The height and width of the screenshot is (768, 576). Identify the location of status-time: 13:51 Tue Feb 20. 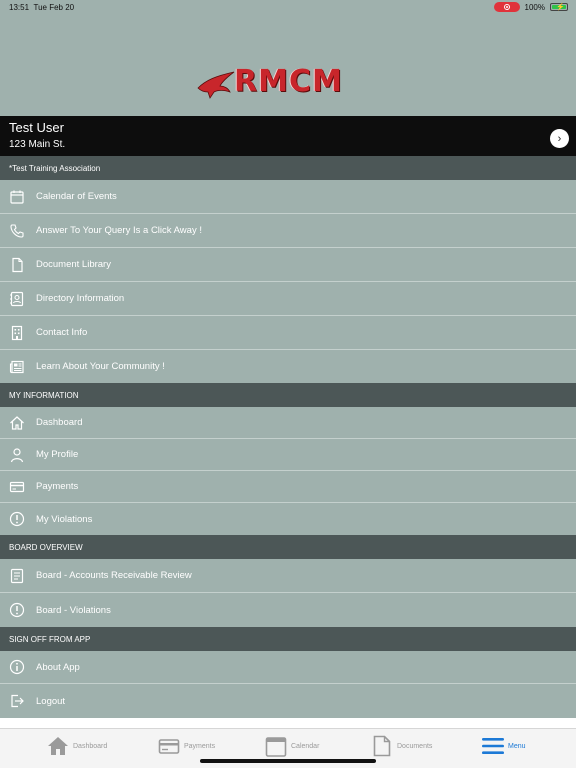
(42, 7).